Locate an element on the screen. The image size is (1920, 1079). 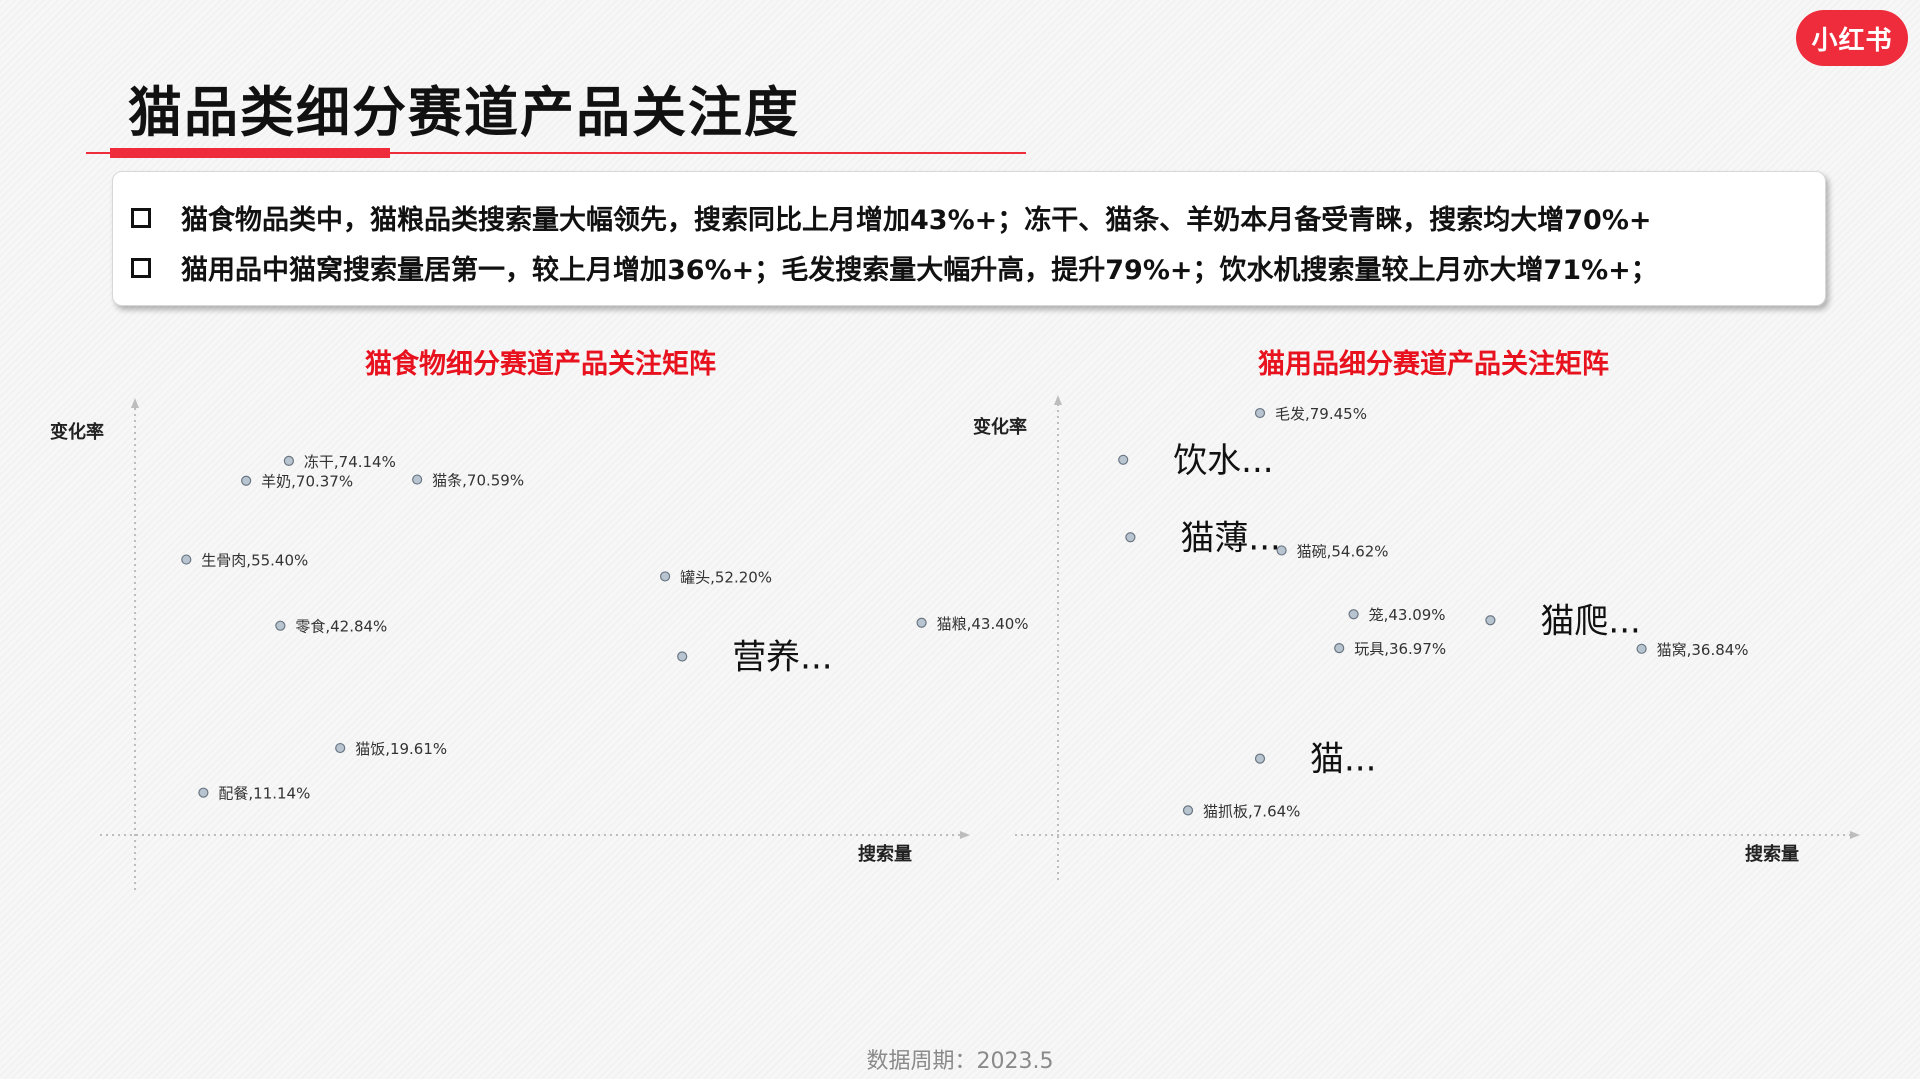
data-label: 猫碗,54.62% is located at coordinates (1343, 551).